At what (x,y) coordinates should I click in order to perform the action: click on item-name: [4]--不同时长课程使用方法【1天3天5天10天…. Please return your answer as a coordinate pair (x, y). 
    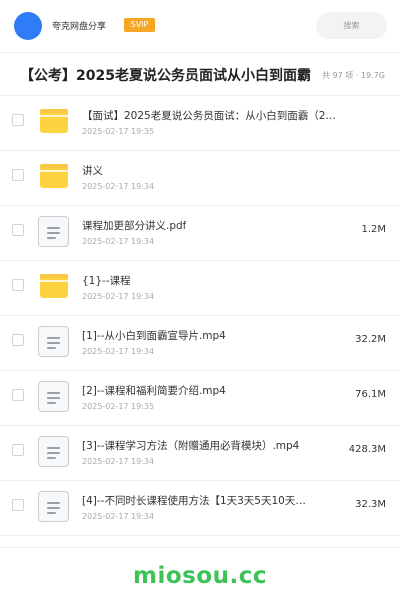
    Looking at the image, I should click on (194, 501).